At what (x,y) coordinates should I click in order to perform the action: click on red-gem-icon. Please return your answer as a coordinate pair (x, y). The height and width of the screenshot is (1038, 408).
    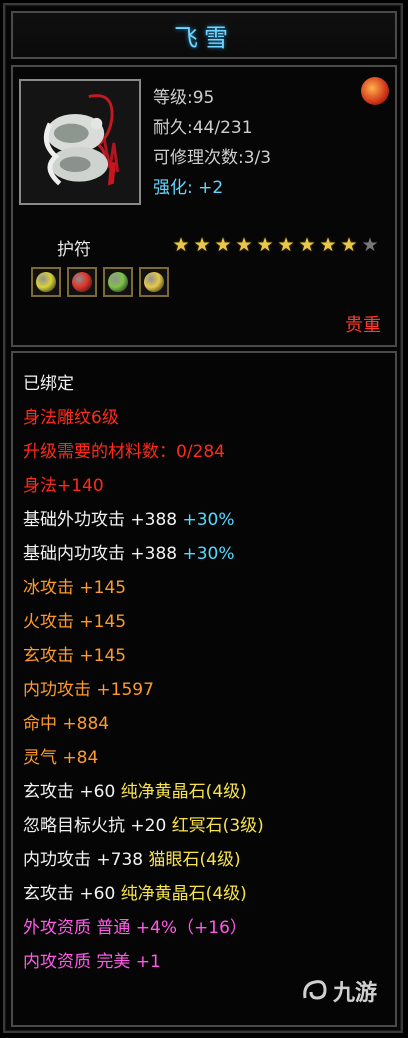
    Looking at the image, I should click on (82, 282).